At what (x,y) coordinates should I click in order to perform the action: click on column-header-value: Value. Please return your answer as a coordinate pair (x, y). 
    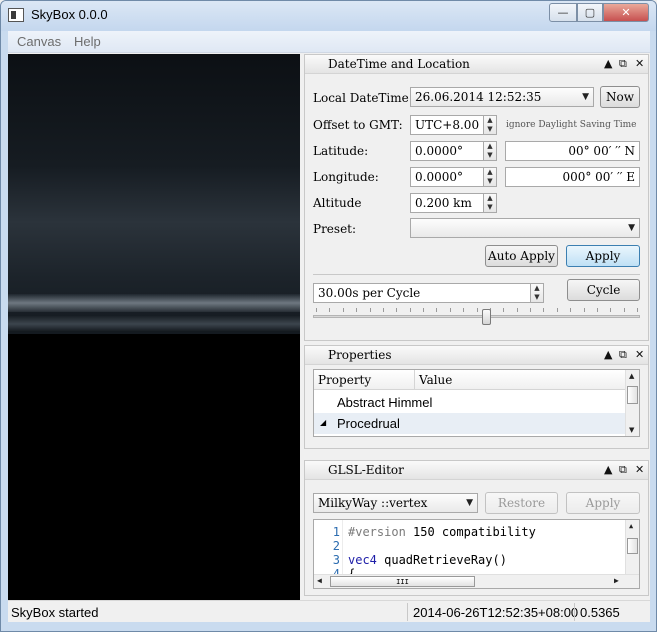
    Looking at the image, I should click on (520, 380).